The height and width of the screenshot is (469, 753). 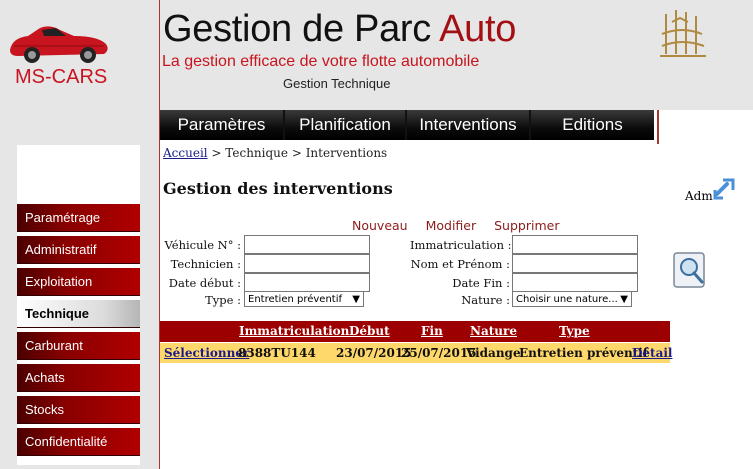 I want to click on type-label: Type :, so click(x=223, y=300).